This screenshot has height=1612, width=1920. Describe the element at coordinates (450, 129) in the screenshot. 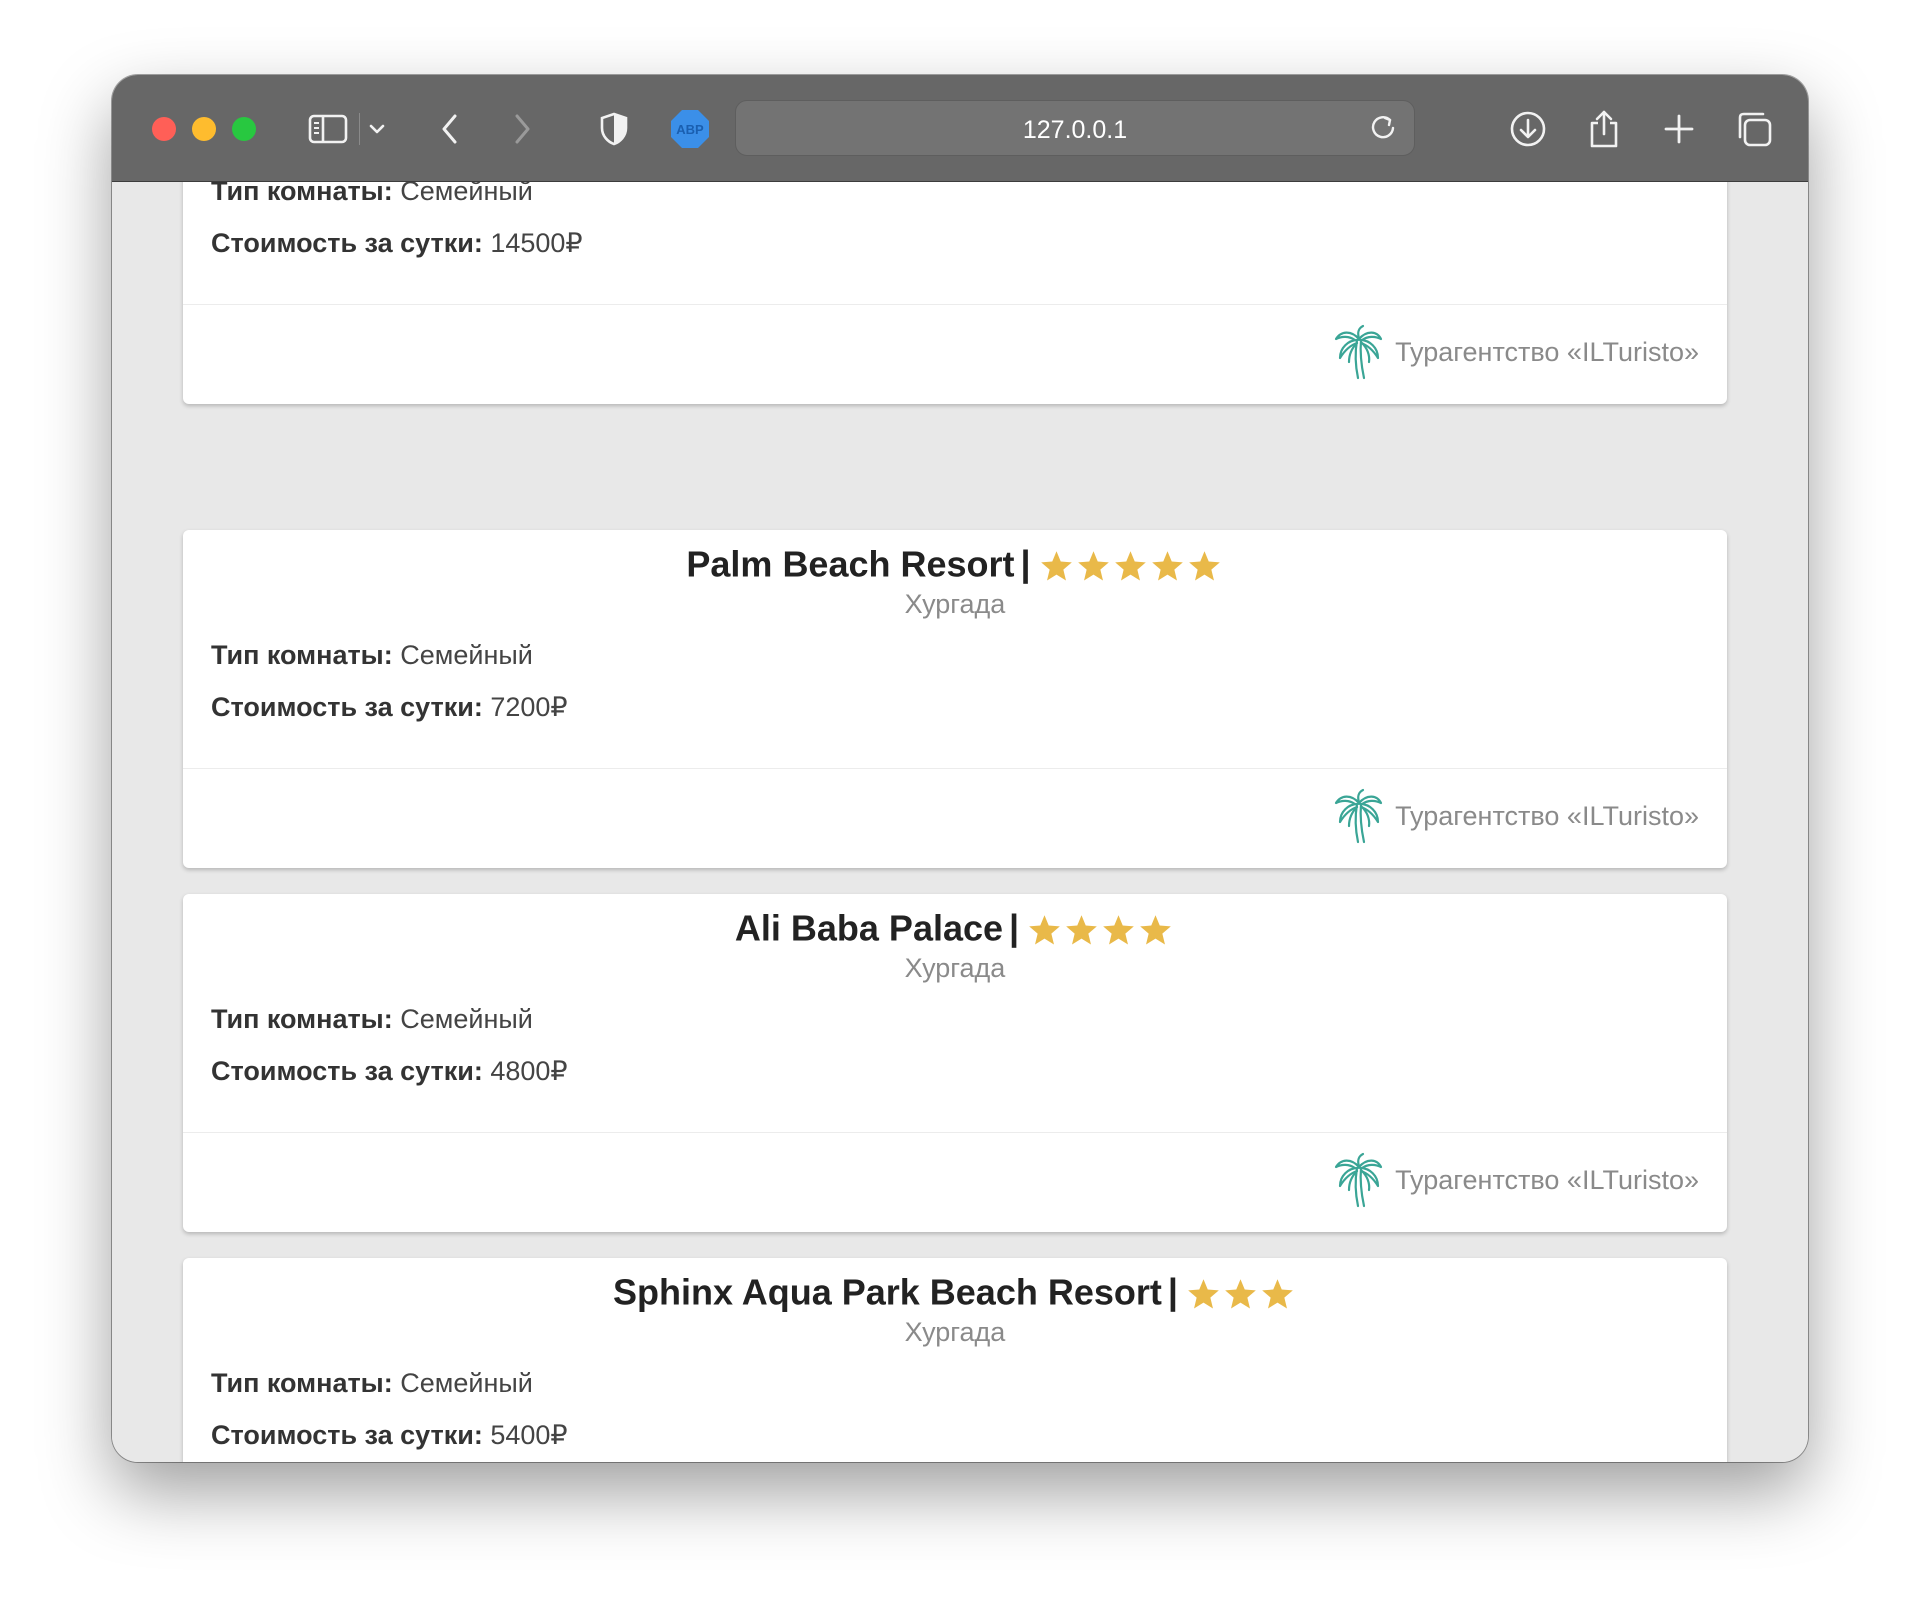

I see `back-icon` at that location.